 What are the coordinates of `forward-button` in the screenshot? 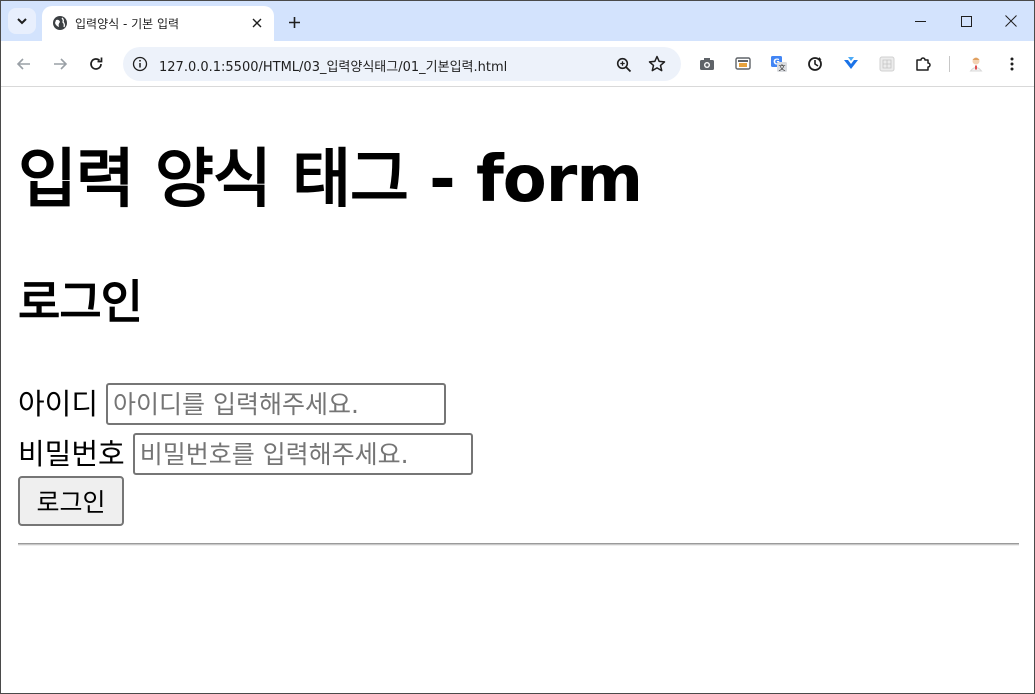 It's located at (60, 64).